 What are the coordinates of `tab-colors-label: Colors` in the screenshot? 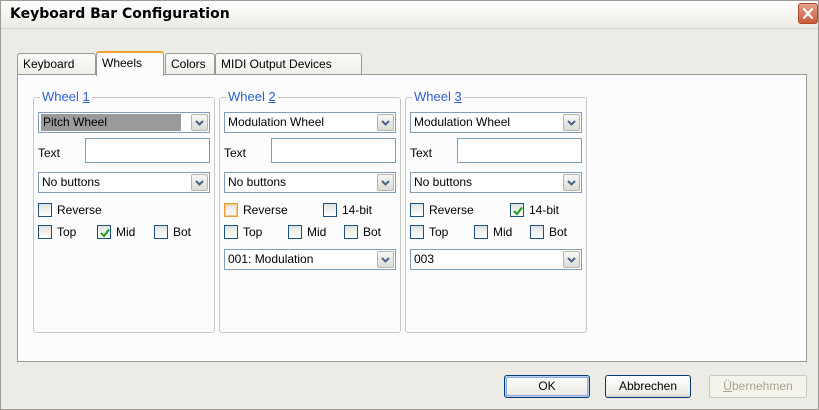 It's located at (188, 64).